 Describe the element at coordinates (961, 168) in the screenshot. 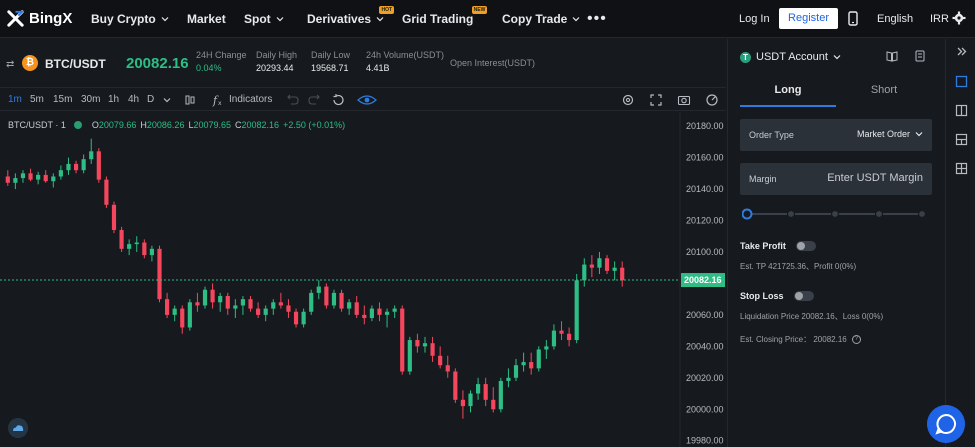

I see `layout-grid-icon` at that location.